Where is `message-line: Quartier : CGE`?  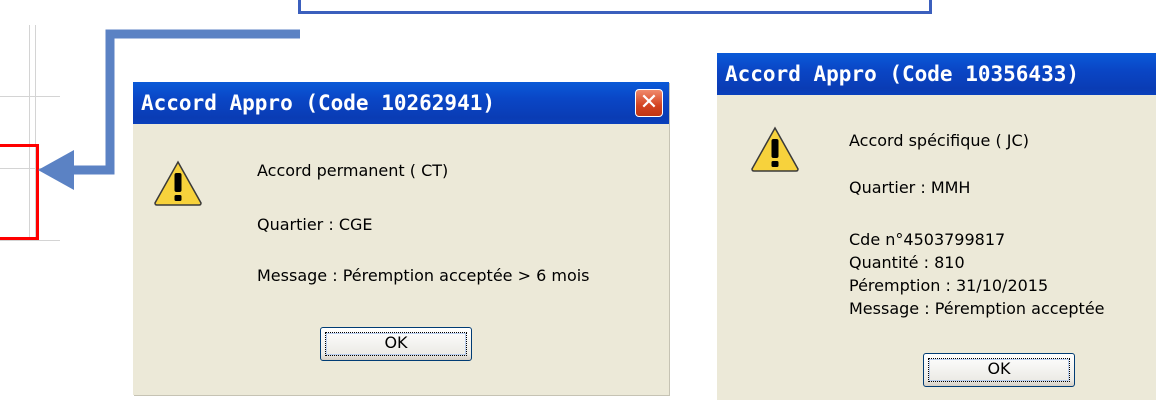 message-line: Quartier : CGE is located at coordinates (315, 224).